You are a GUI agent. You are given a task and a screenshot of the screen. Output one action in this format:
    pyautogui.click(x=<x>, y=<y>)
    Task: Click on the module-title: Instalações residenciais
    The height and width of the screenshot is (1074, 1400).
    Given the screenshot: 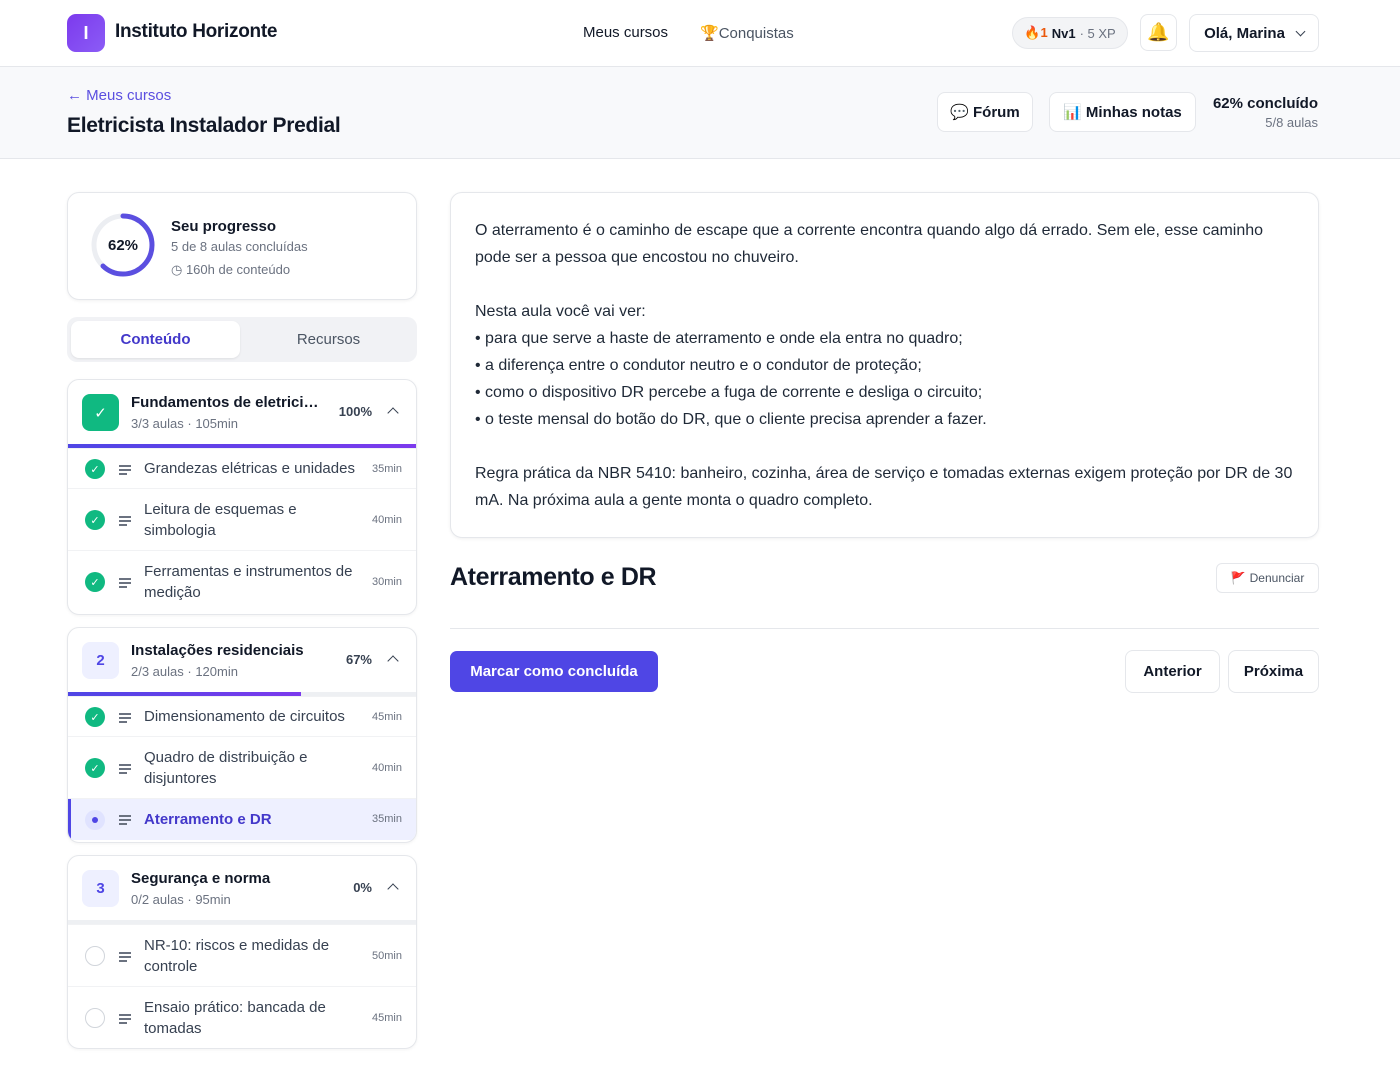 What is the action you would take?
    pyautogui.click(x=217, y=650)
    